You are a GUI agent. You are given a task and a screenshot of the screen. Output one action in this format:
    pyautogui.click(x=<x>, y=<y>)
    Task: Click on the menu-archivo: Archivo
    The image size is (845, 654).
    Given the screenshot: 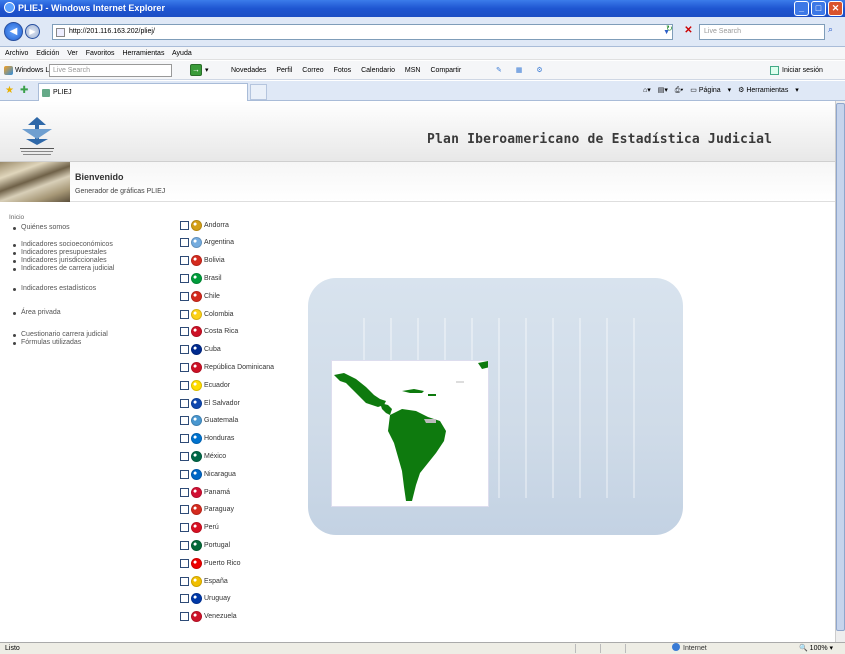 What is the action you would take?
    pyautogui.click(x=16, y=53)
    